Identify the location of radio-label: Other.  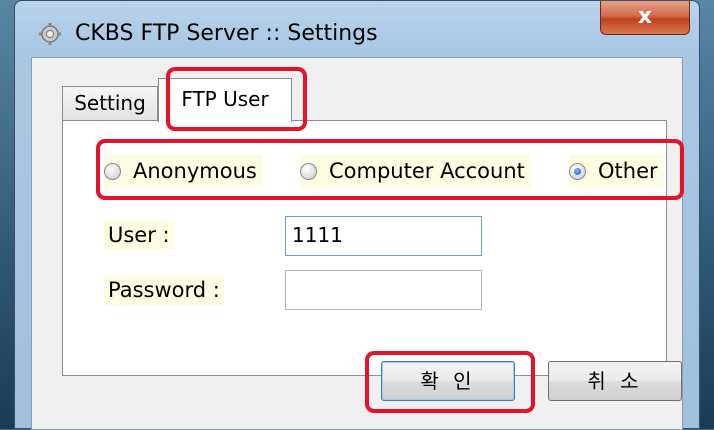
(628, 171).